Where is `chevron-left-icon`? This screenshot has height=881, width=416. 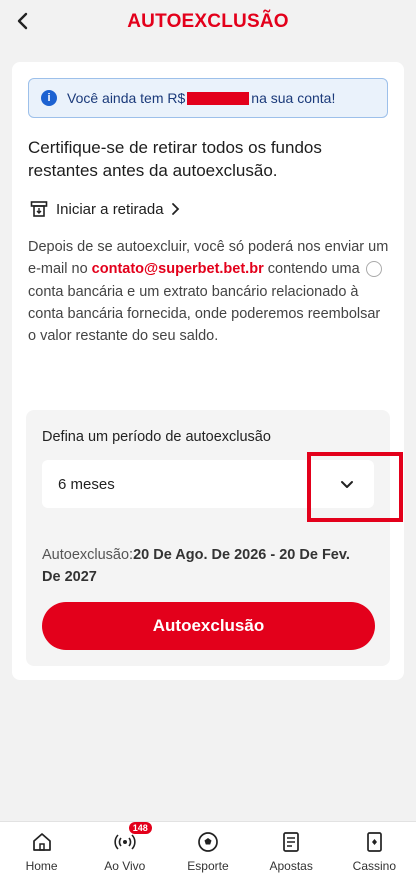 chevron-left-icon is located at coordinates (22, 21).